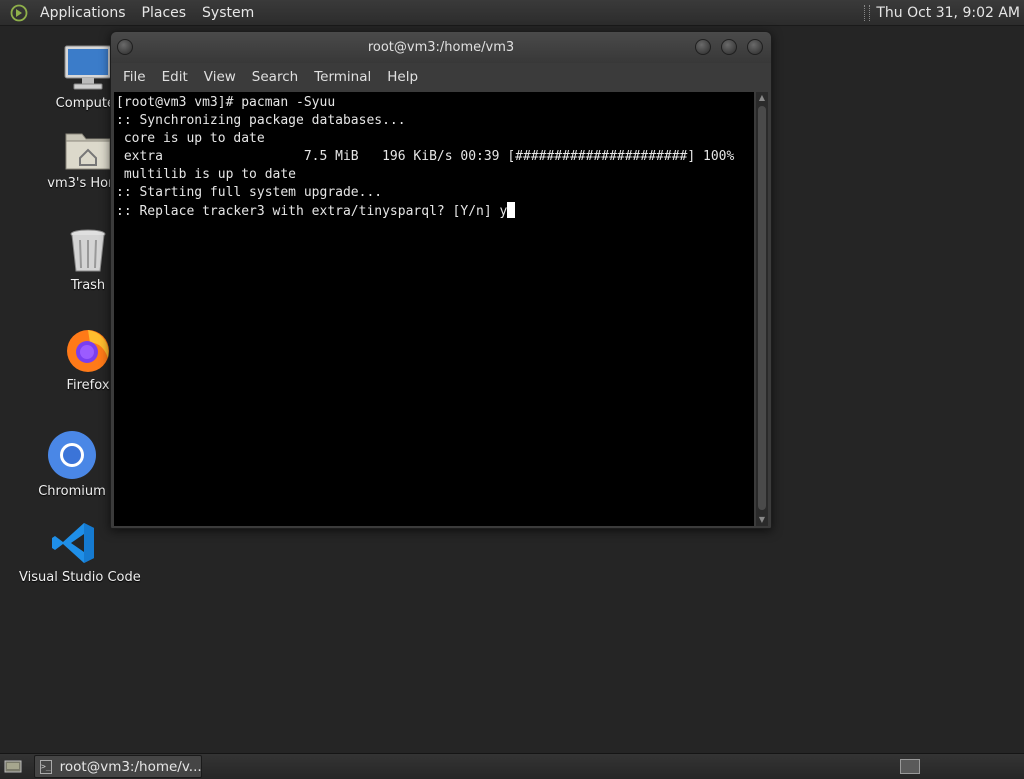  Describe the element at coordinates (762, 520) in the screenshot. I see `scroll-down-arrow-icon: ▼` at that location.